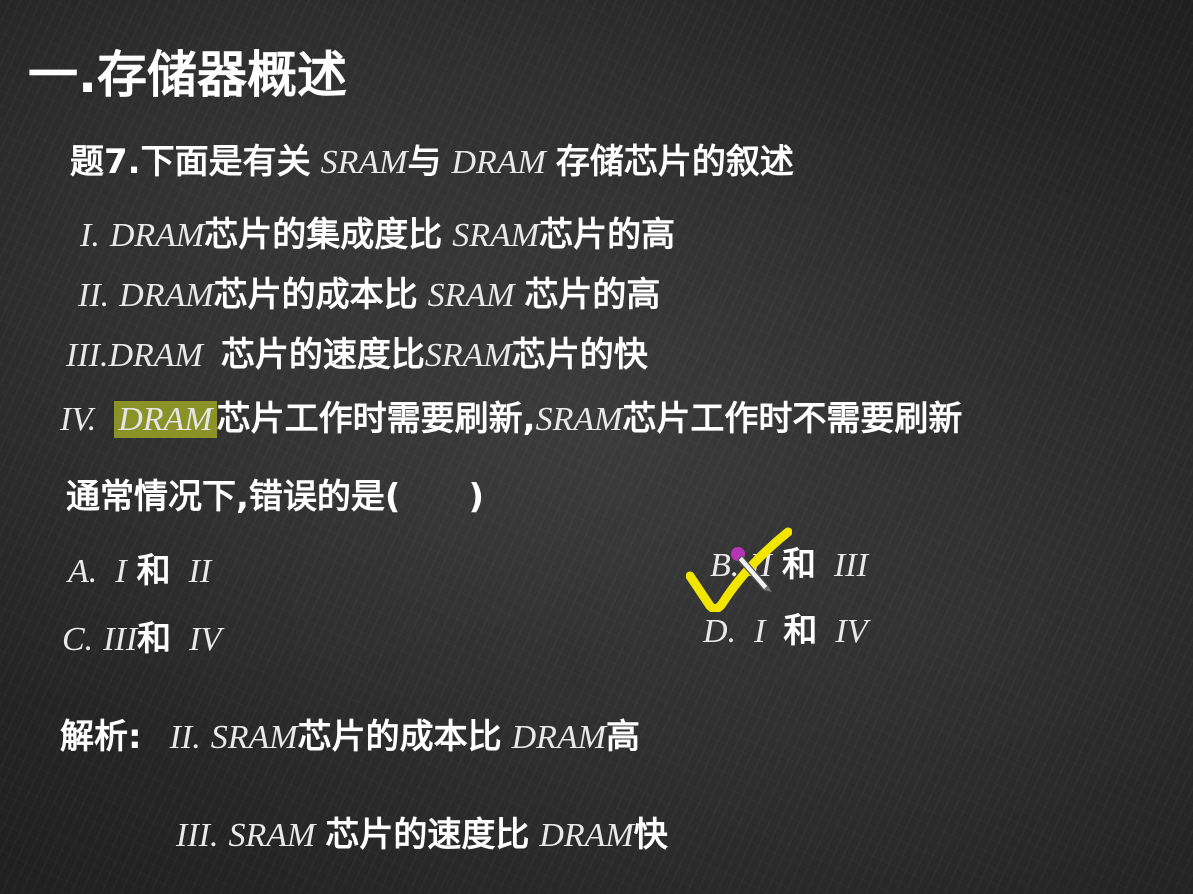  Describe the element at coordinates (751, 567) in the screenshot. I see `pen-cursor-icon` at that location.